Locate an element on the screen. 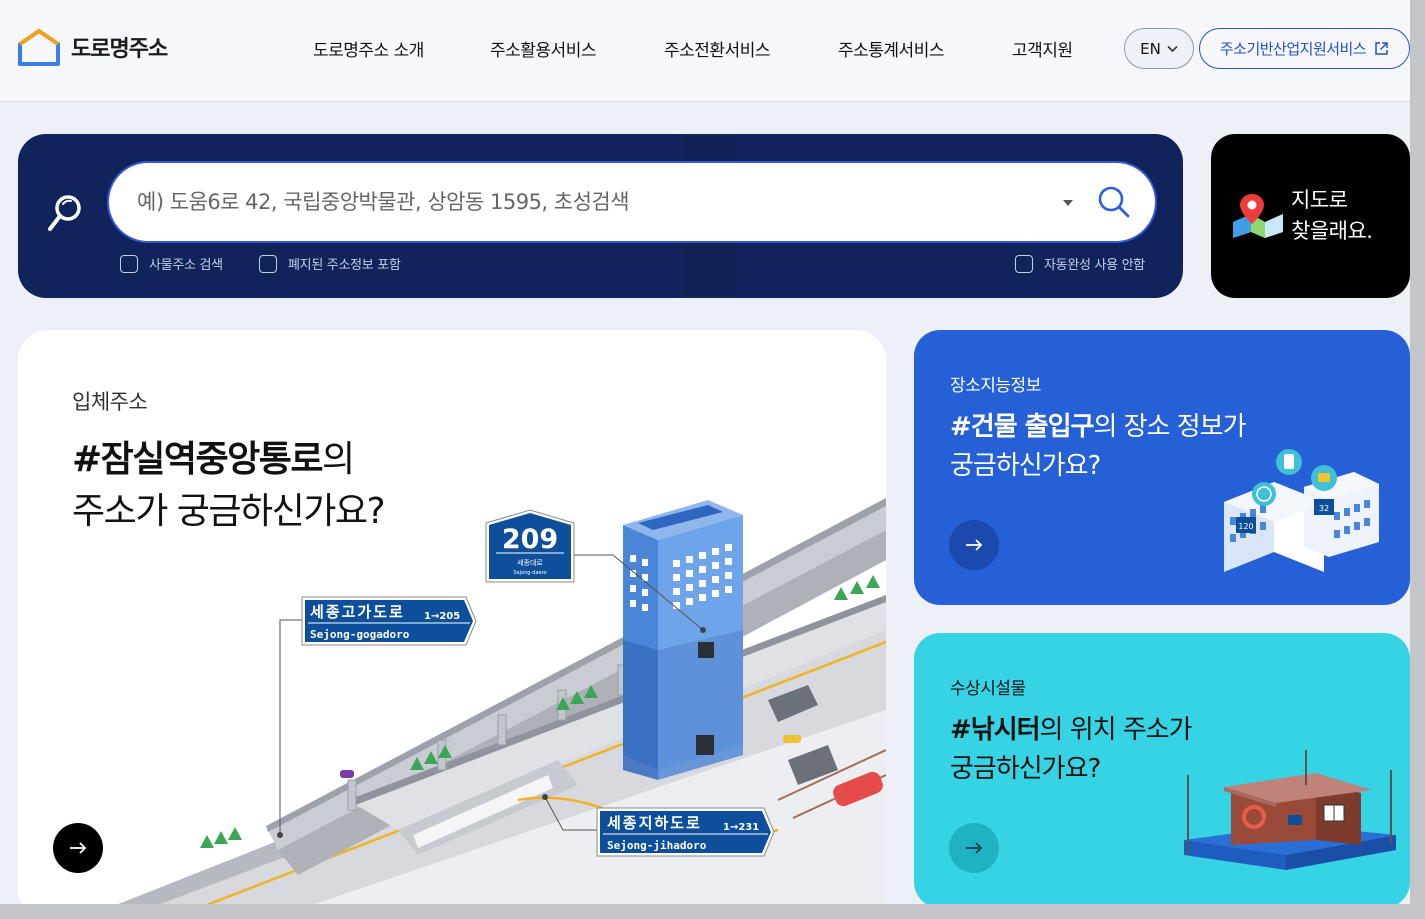  checkbox-autocomplete-off is located at coordinates (1024, 263).